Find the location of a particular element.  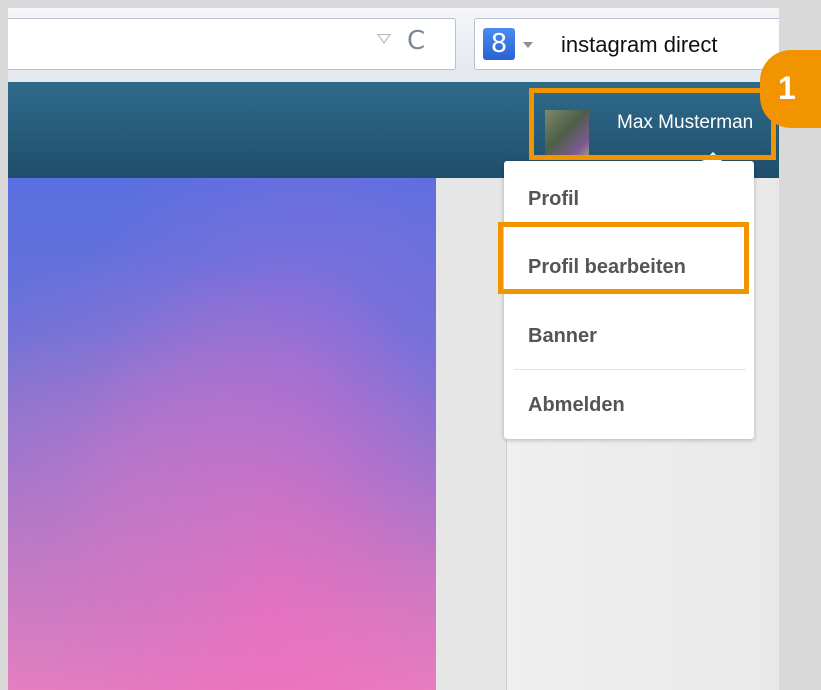

menu-item-banner: Banner is located at coordinates (562, 336).